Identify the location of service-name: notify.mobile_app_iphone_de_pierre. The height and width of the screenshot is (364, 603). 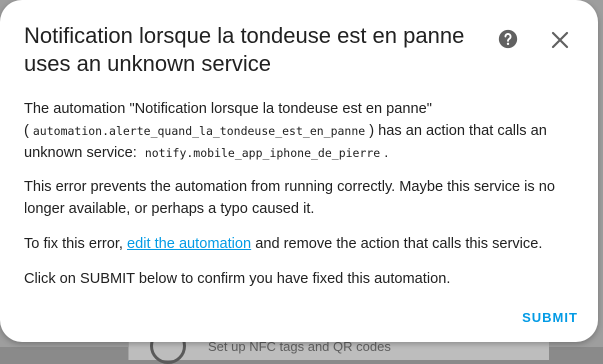
(262, 153).